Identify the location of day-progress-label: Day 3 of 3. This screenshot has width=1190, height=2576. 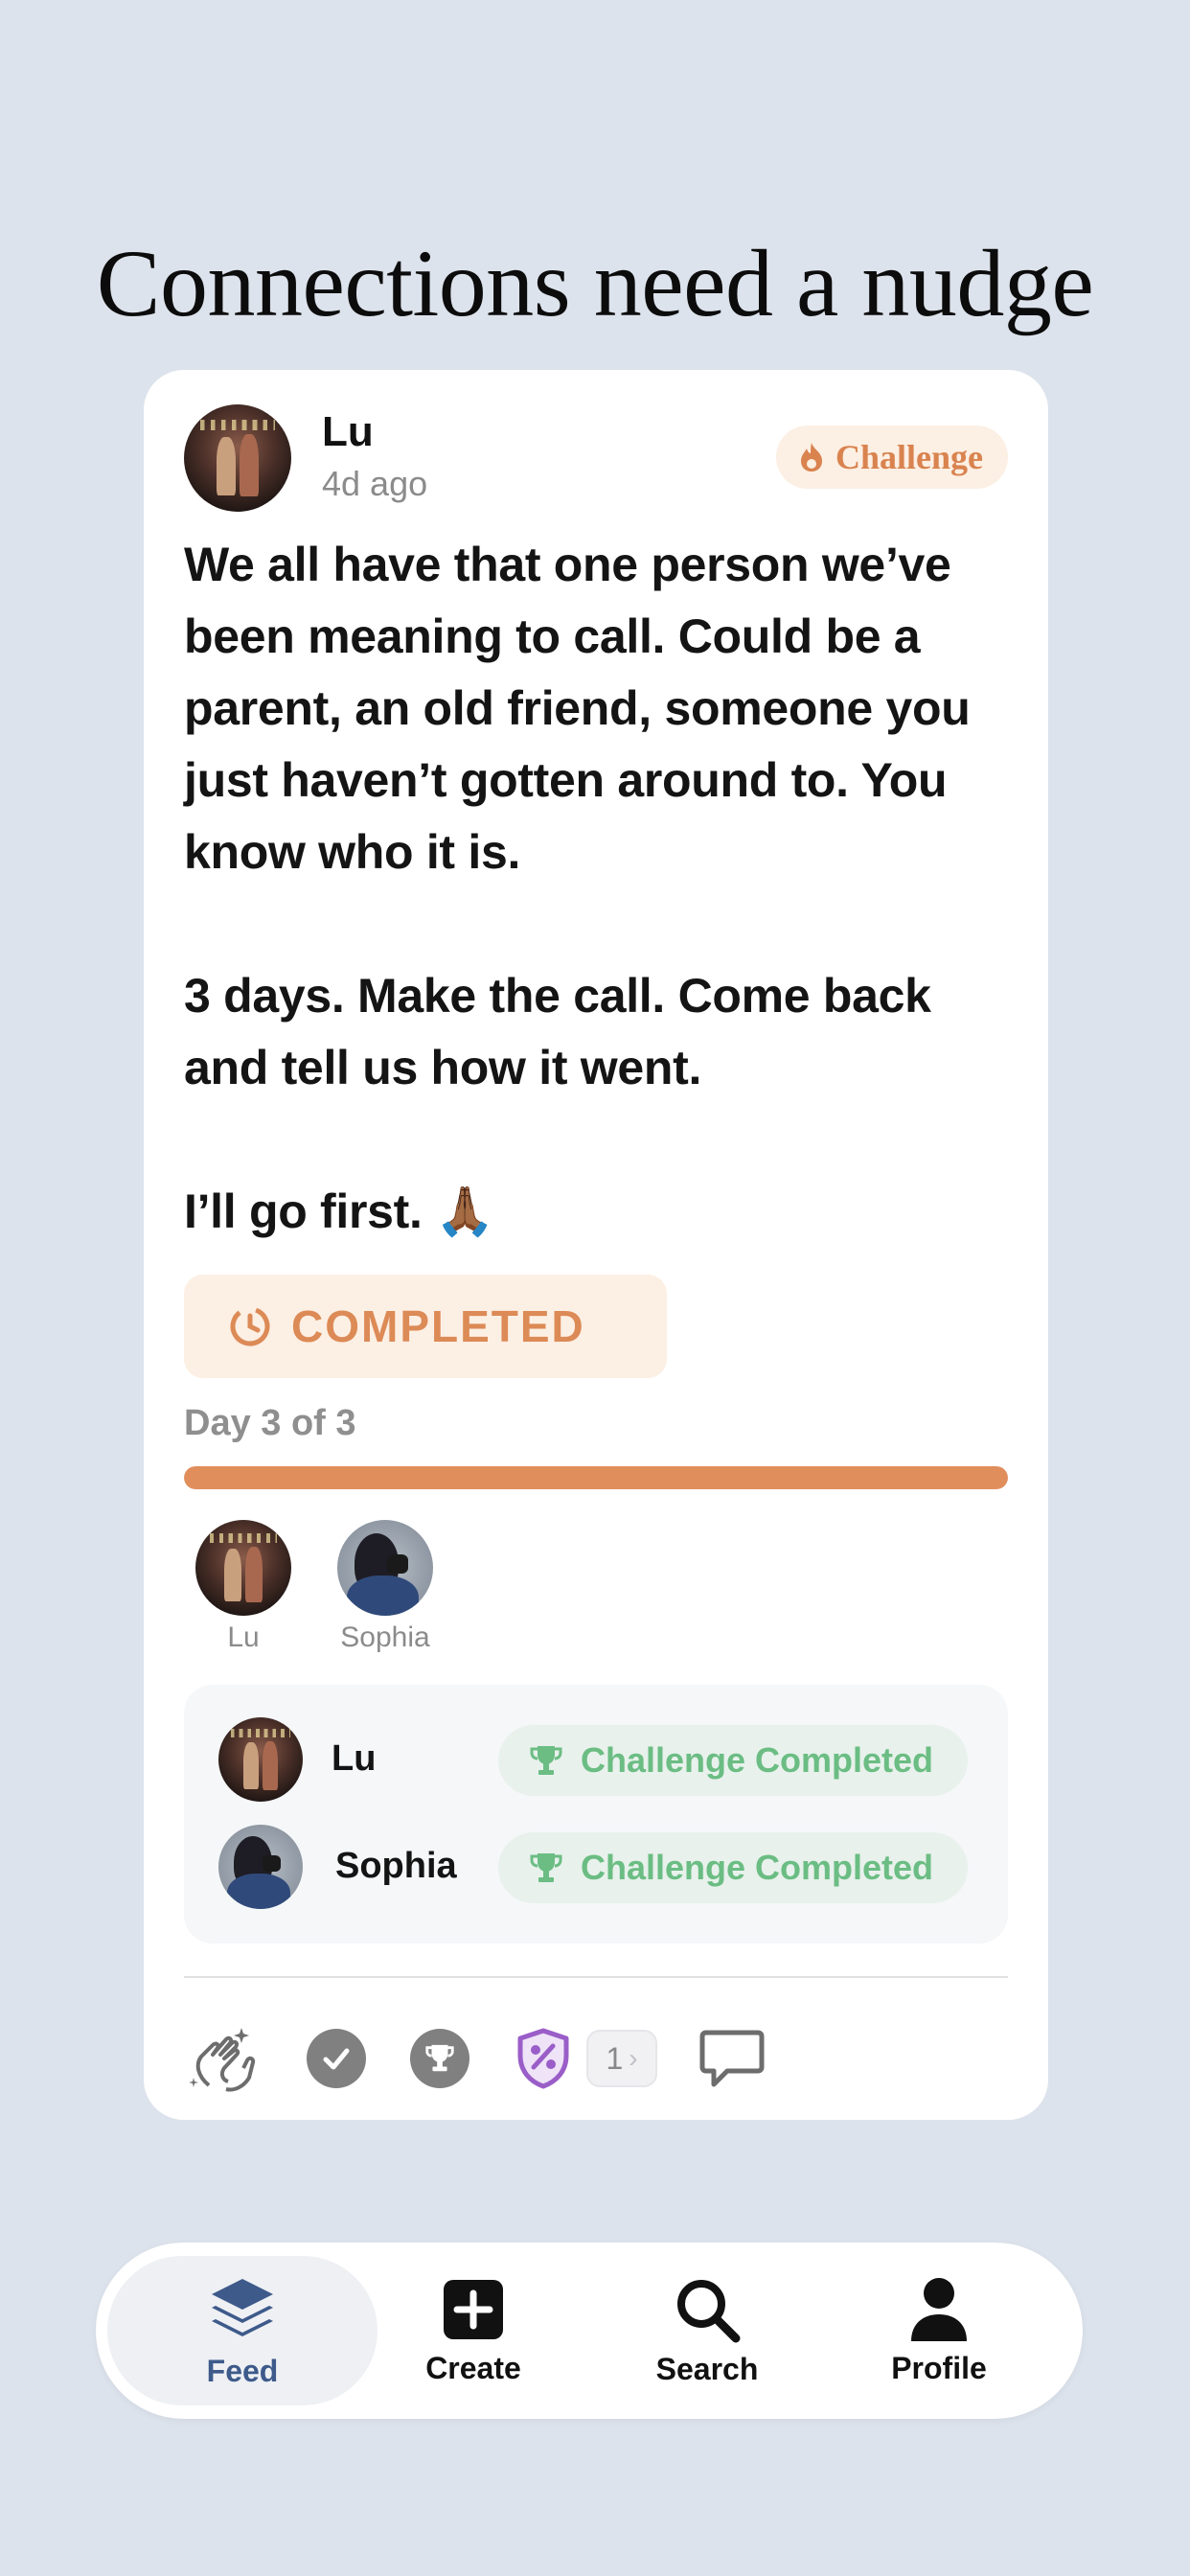
(270, 1423).